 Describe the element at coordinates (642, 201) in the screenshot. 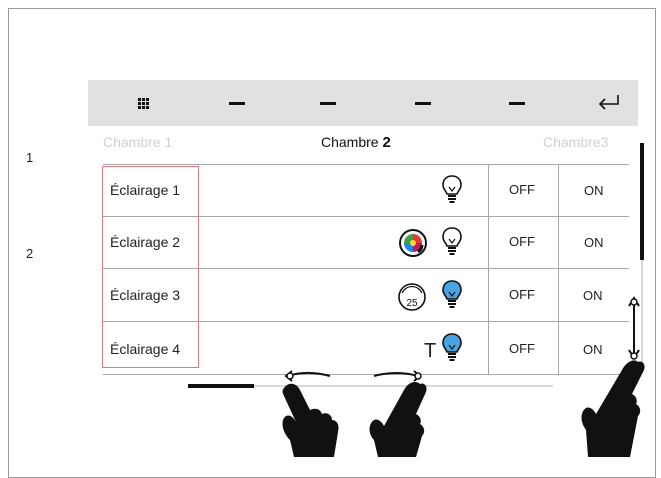

I see `vertical-scrollbar-thumb` at that location.